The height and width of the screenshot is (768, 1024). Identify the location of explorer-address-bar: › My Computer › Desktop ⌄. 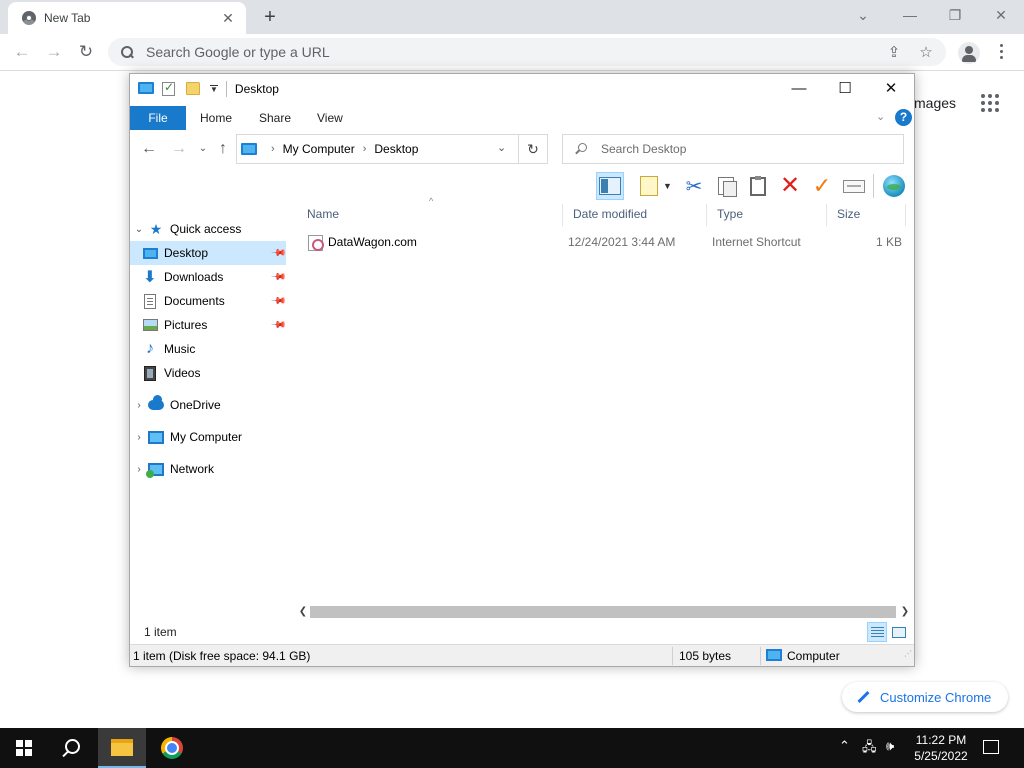
(392, 149).